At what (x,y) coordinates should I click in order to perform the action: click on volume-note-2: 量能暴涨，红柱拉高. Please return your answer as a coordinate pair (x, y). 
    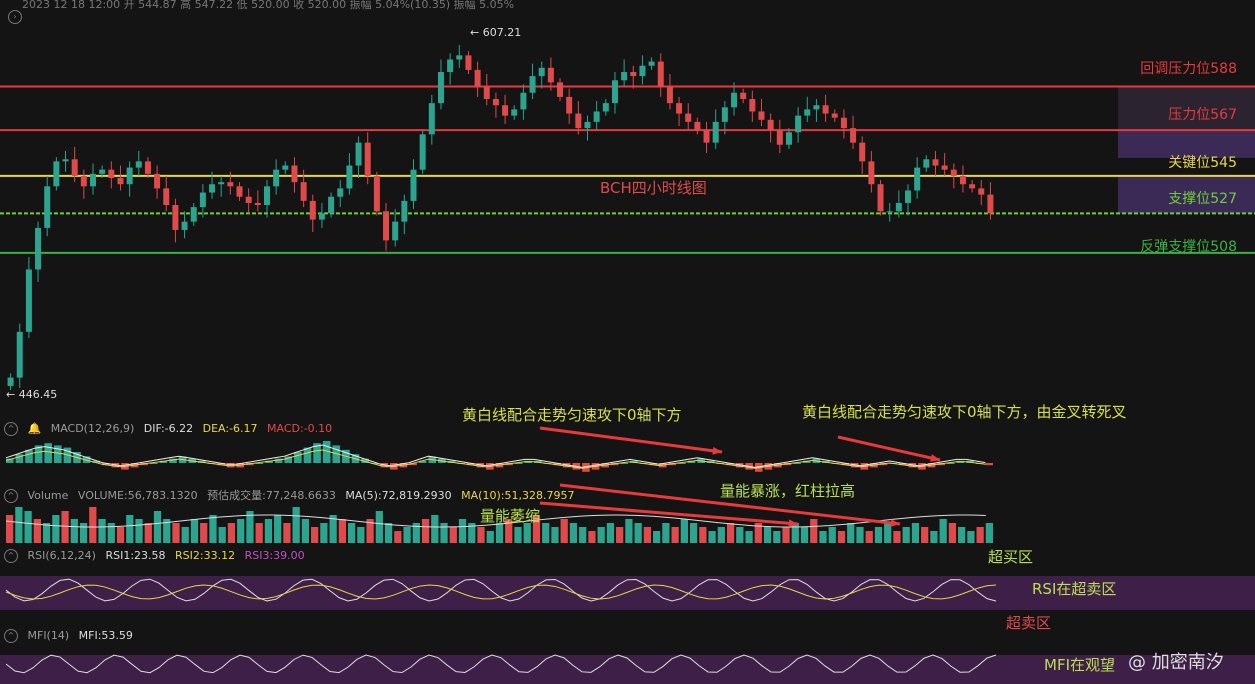
    Looking at the image, I should click on (788, 491).